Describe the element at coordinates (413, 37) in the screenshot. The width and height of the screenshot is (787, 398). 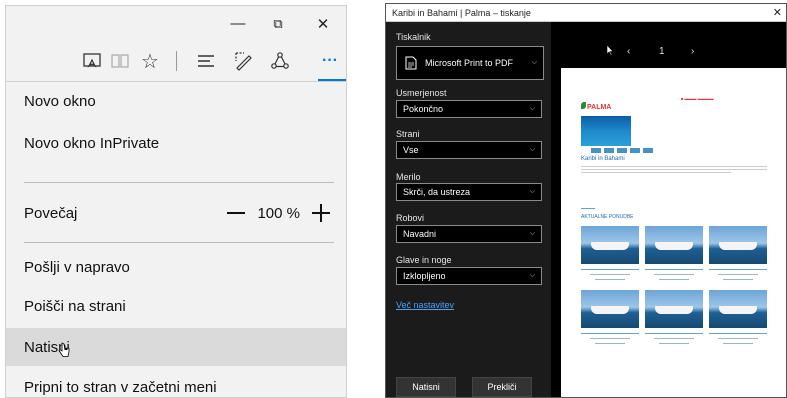
I see `printer-label: Tiskalnik` at that location.